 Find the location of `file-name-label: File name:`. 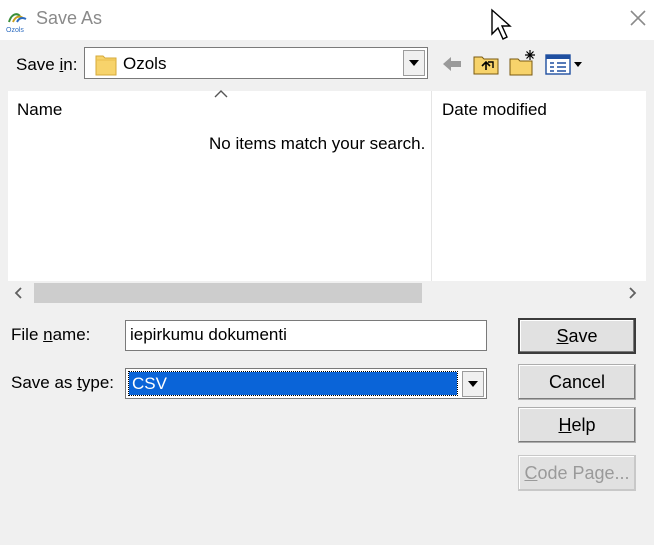

file-name-label: File name: is located at coordinates (51, 334).